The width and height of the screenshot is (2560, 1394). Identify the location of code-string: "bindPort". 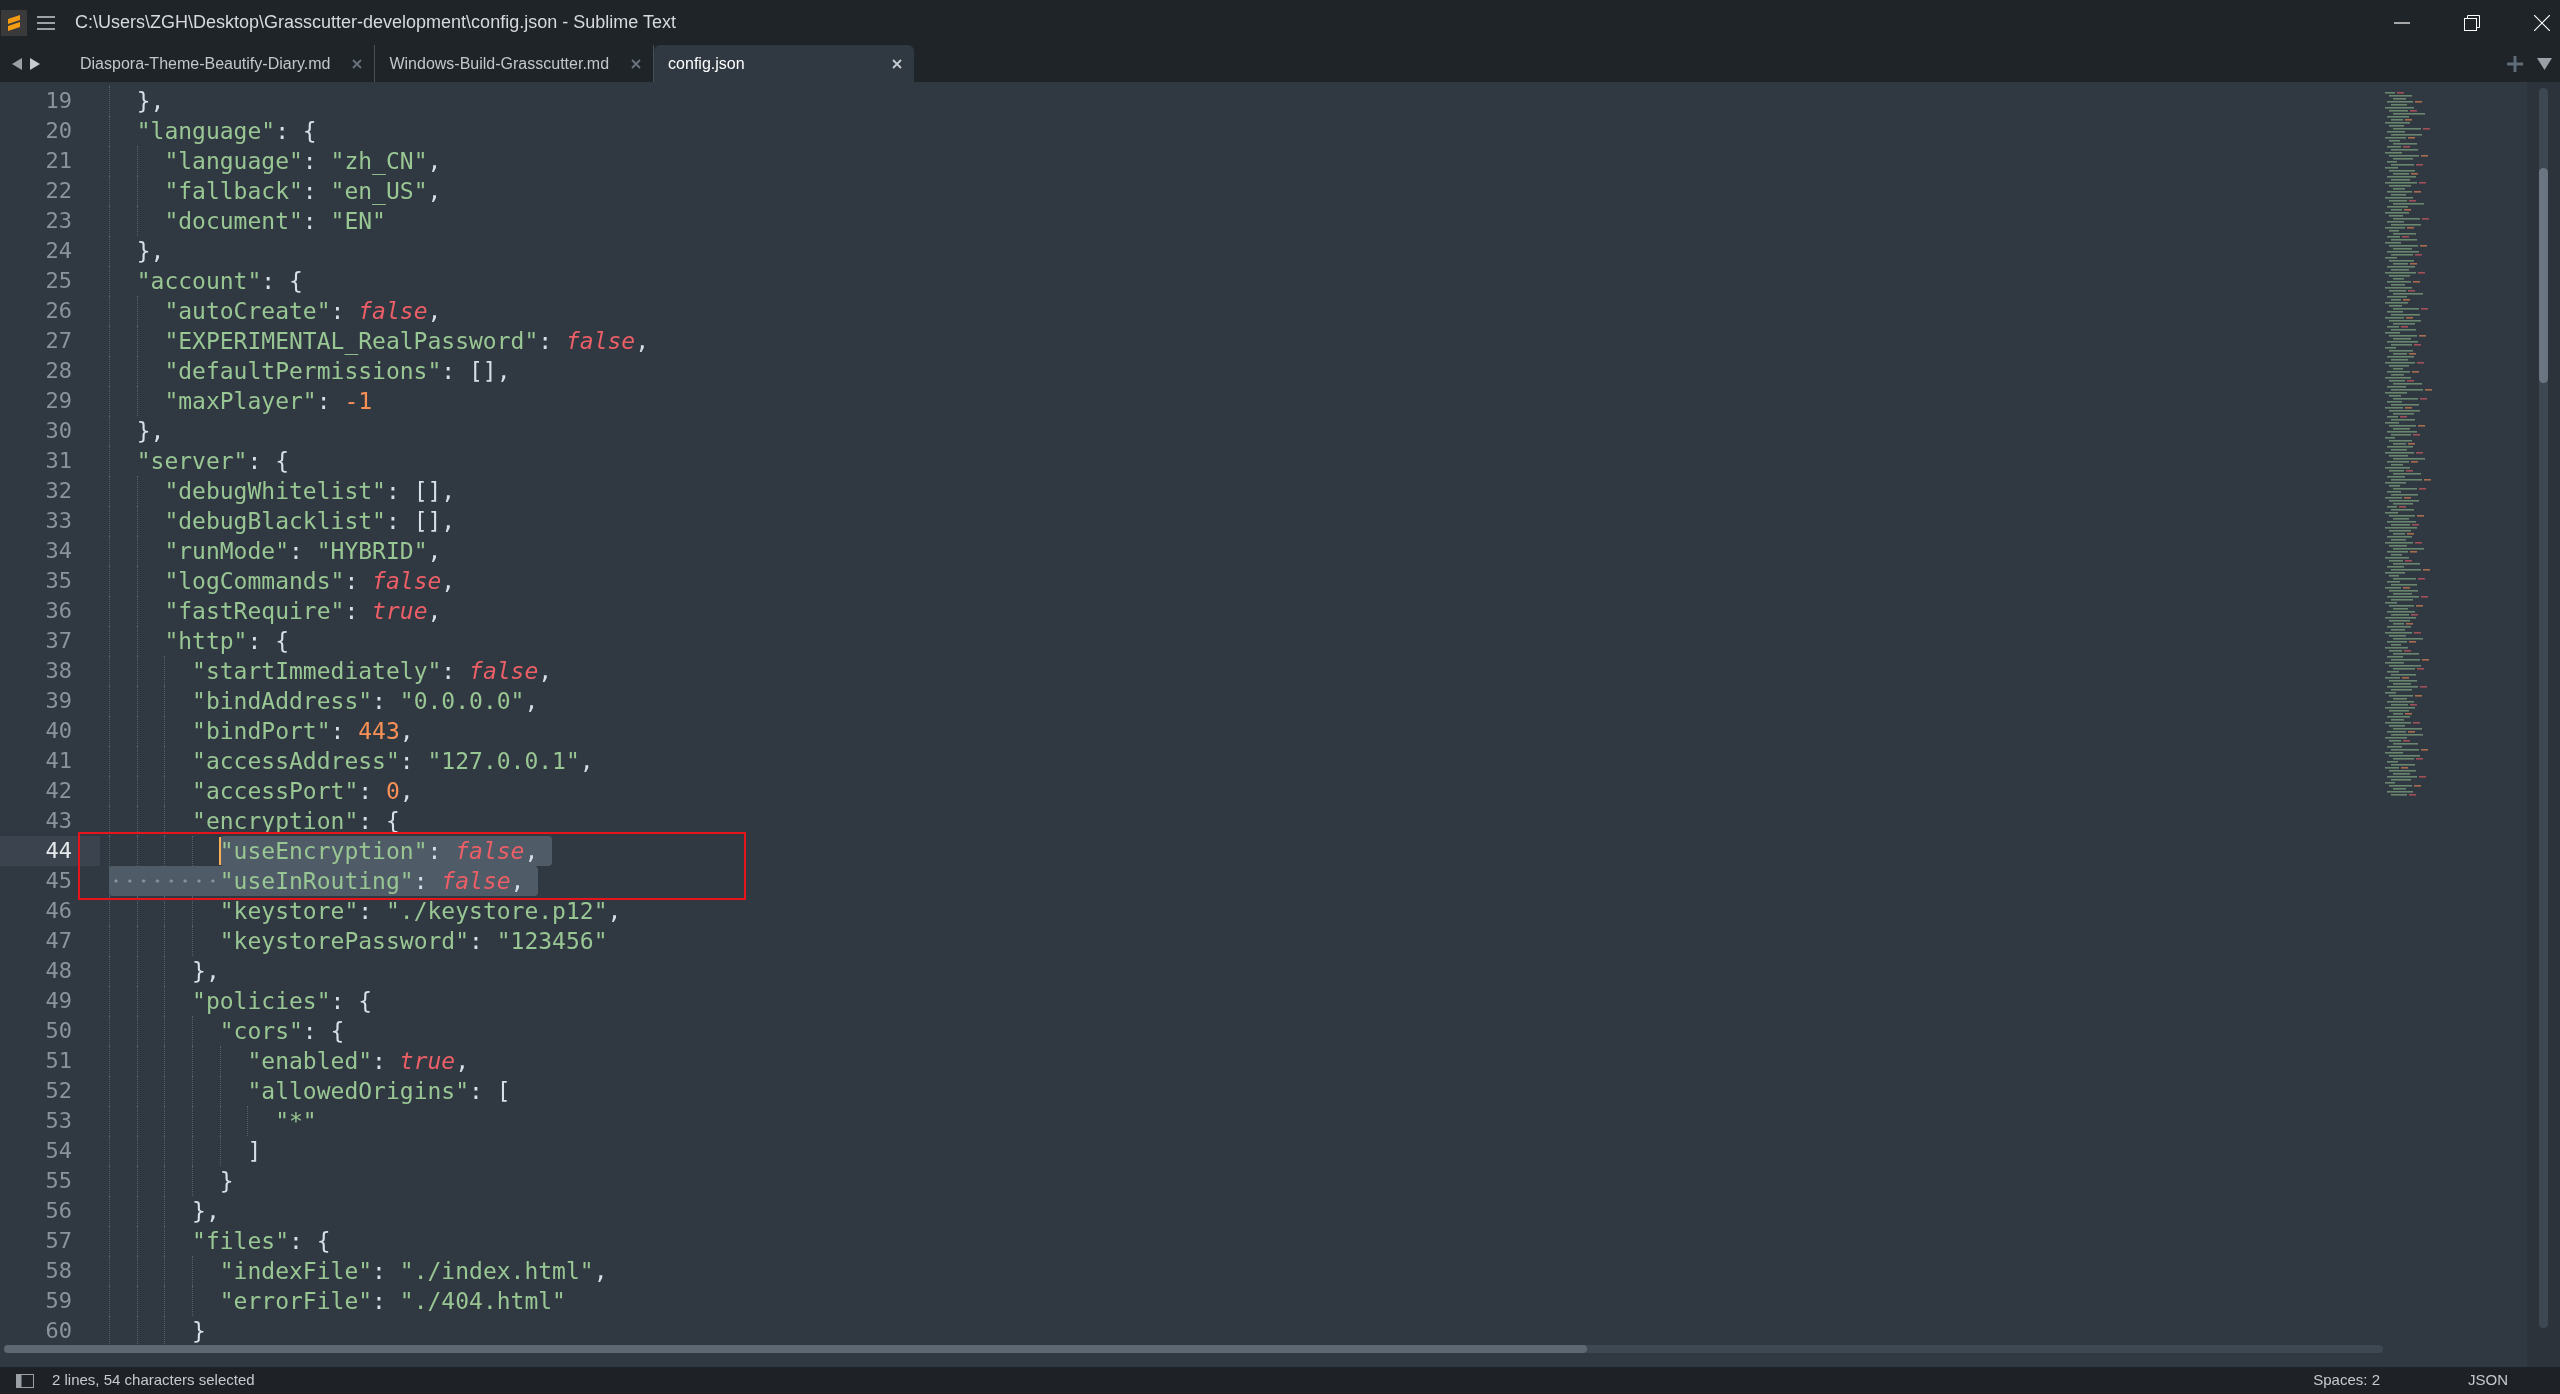
(261, 731).